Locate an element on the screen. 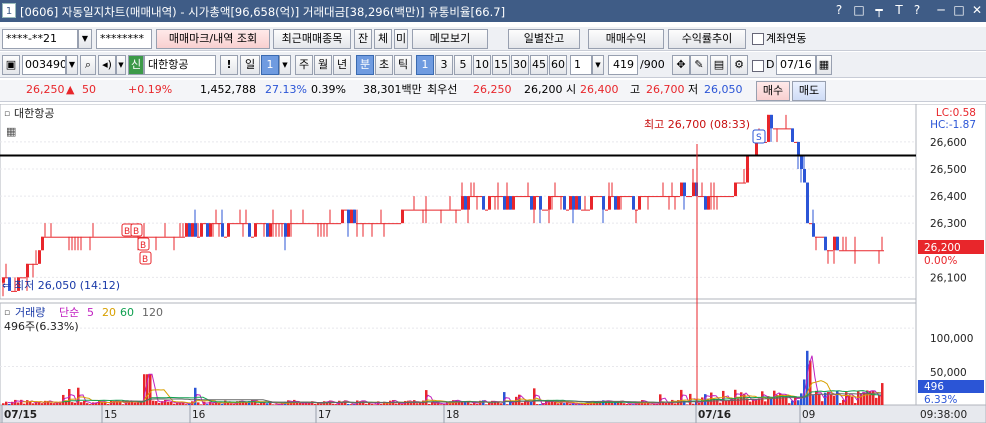 Image resolution: width=986 pixels, height=423 pixels. account-select: ****-**21 is located at coordinates (40, 39).